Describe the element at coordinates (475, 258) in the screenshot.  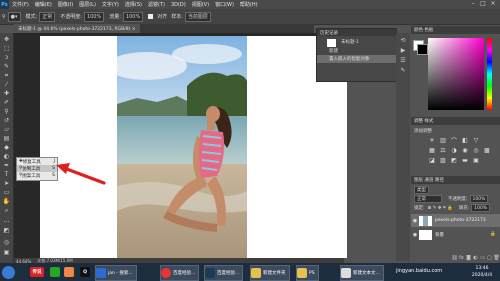
I see `adjustment-layer-icon: ◐` at that location.